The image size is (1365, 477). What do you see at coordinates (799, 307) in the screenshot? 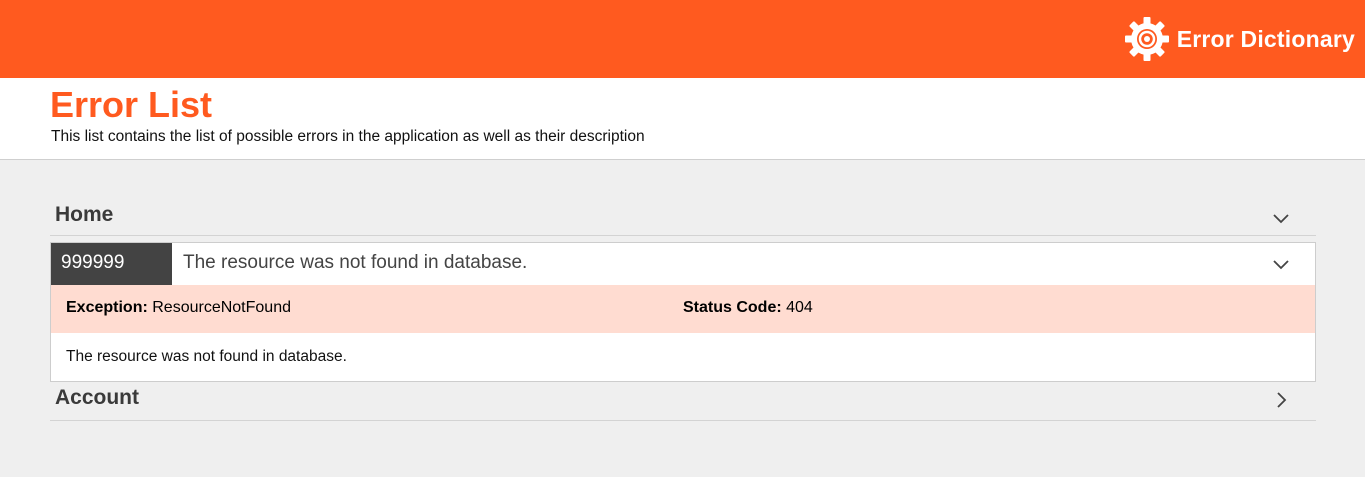
I see `status-code-value: 404` at bounding box center [799, 307].